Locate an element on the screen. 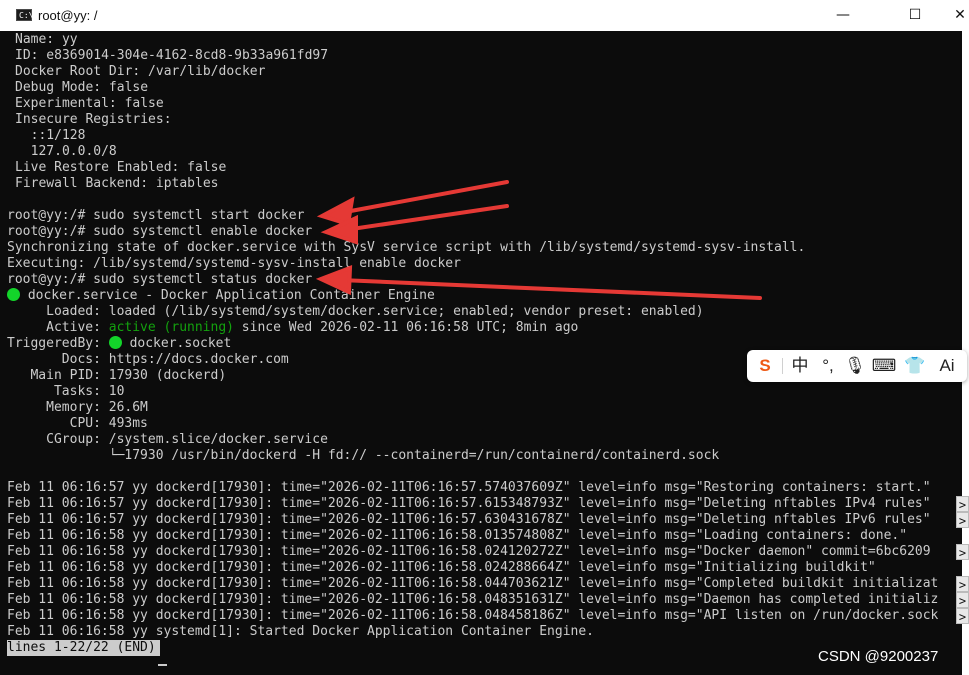 This screenshot has height=675, width=969. terminal-line: 127.0.0.0/8 is located at coordinates (66, 151).